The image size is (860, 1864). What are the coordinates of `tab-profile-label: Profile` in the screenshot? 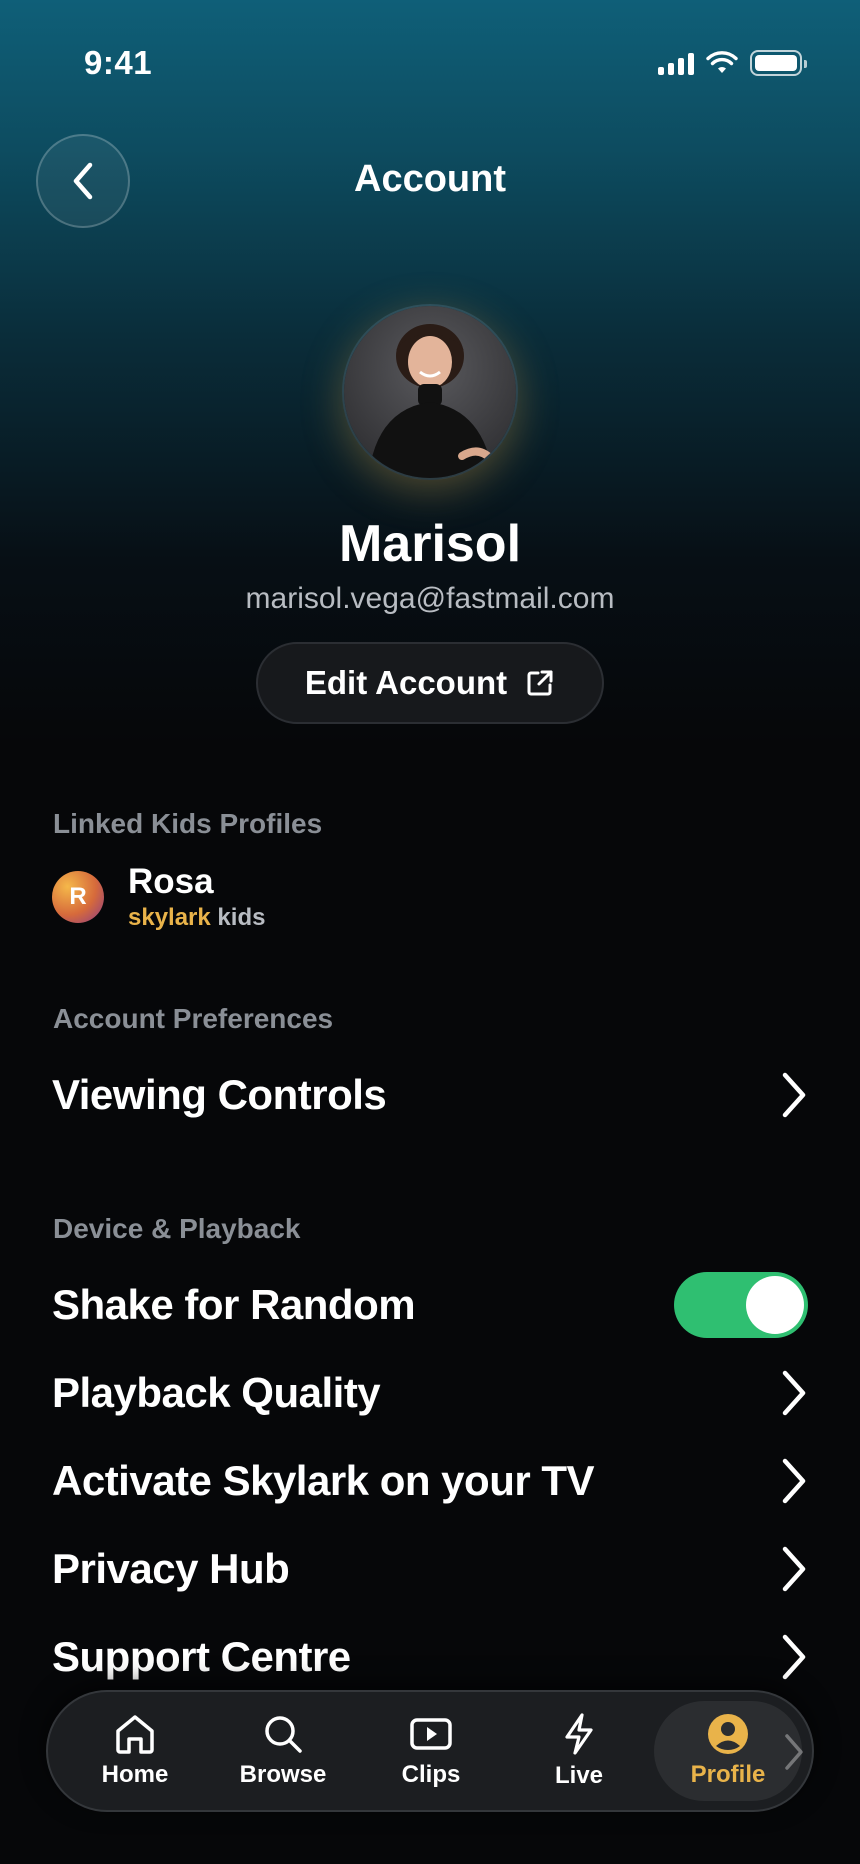 It's located at (728, 1774).